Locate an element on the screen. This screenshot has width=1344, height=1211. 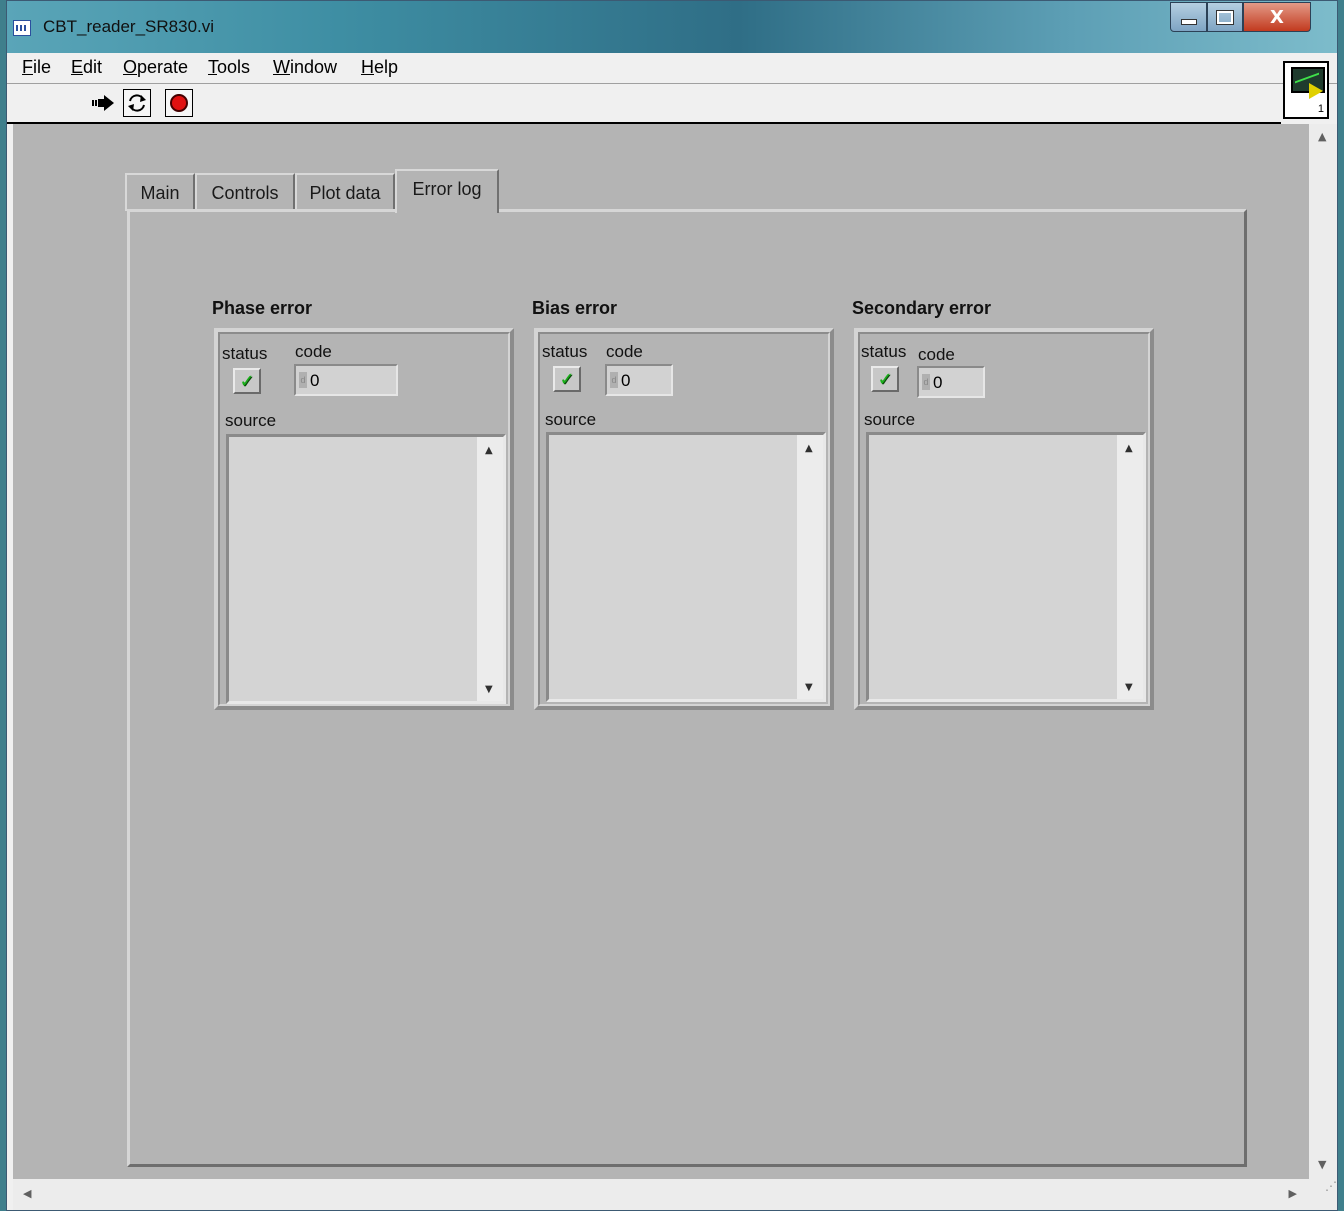
close-icon: X is located at coordinates (1277, 17).